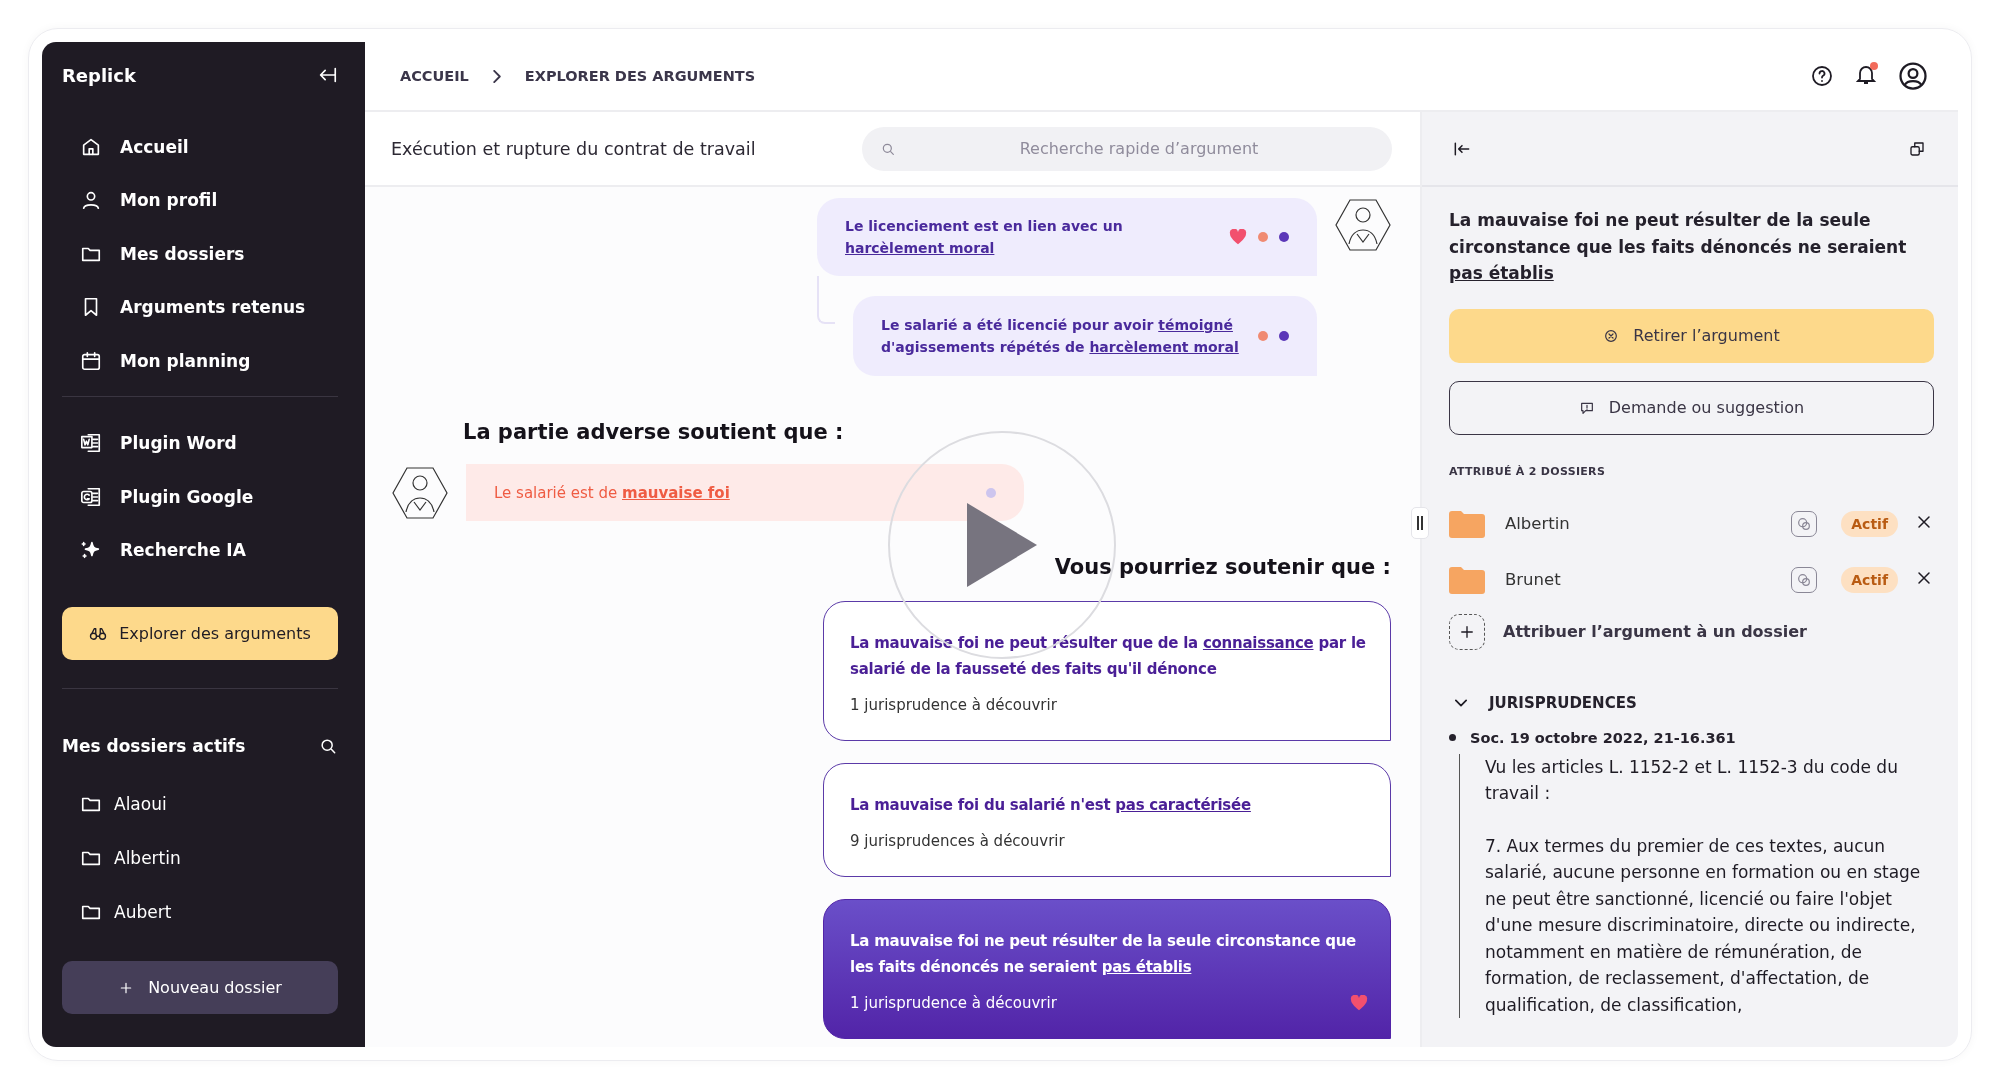 The image size is (2000, 1089). Describe the element at coordinates (91, 360) in the screenshot. I see `calendar-icon` at that location.